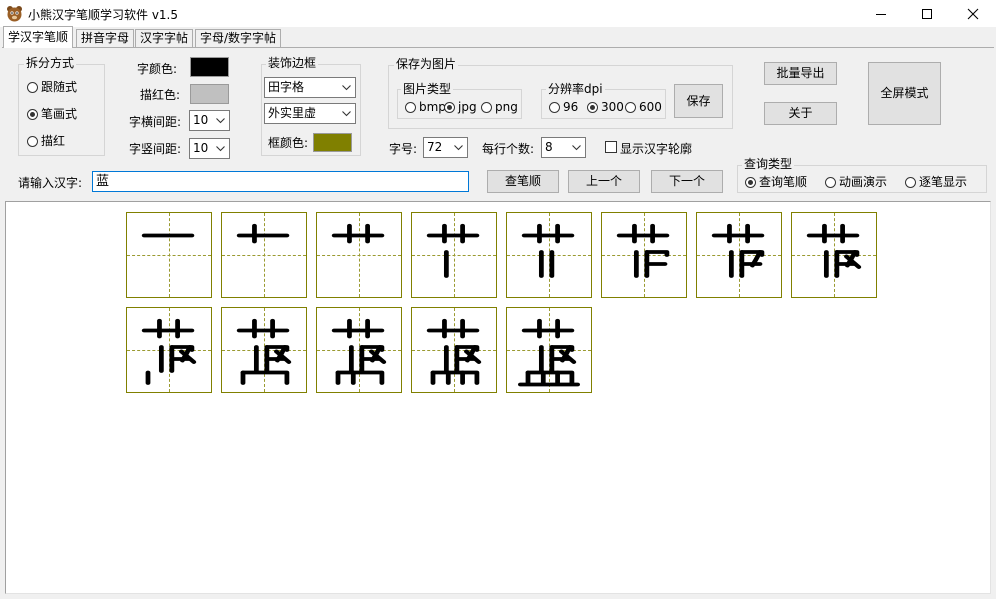 This screenshot has height=599, width=996. Describe the element at coordinates (292, 63) in the screenshot. I see `border-group-title: 装饰边框` at that location.